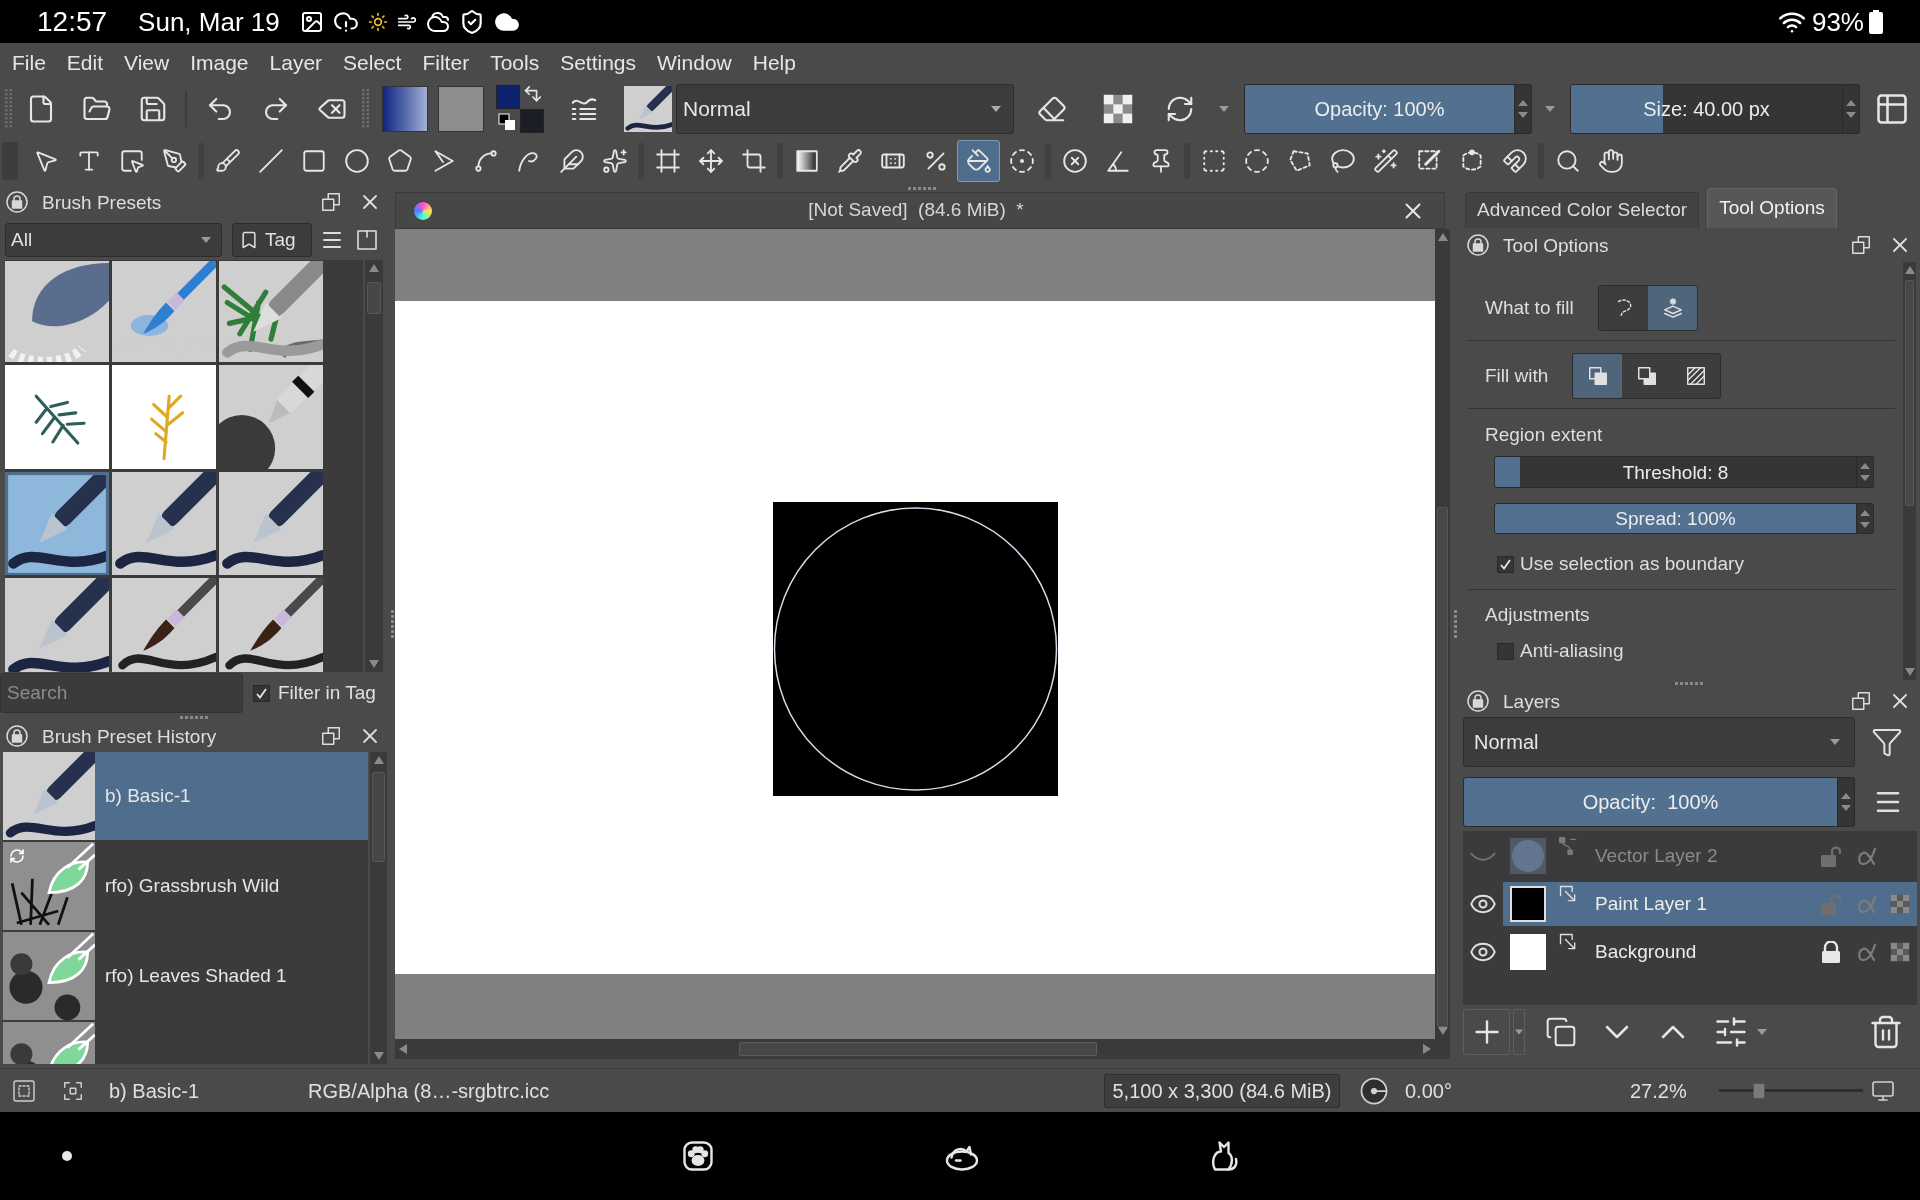 This screenshot has height=1200, width=1920. I want to click on pattern-swatch, so click(461, 109).